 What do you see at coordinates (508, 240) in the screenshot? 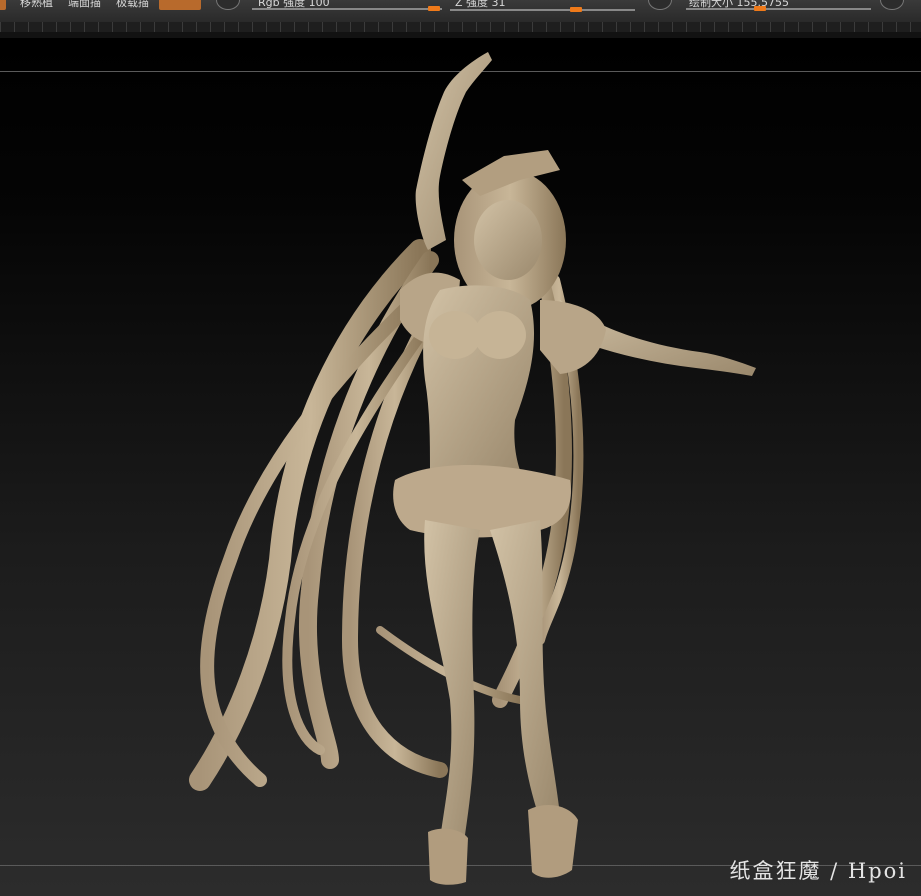
I see `face` at bounding box center [508, 240].